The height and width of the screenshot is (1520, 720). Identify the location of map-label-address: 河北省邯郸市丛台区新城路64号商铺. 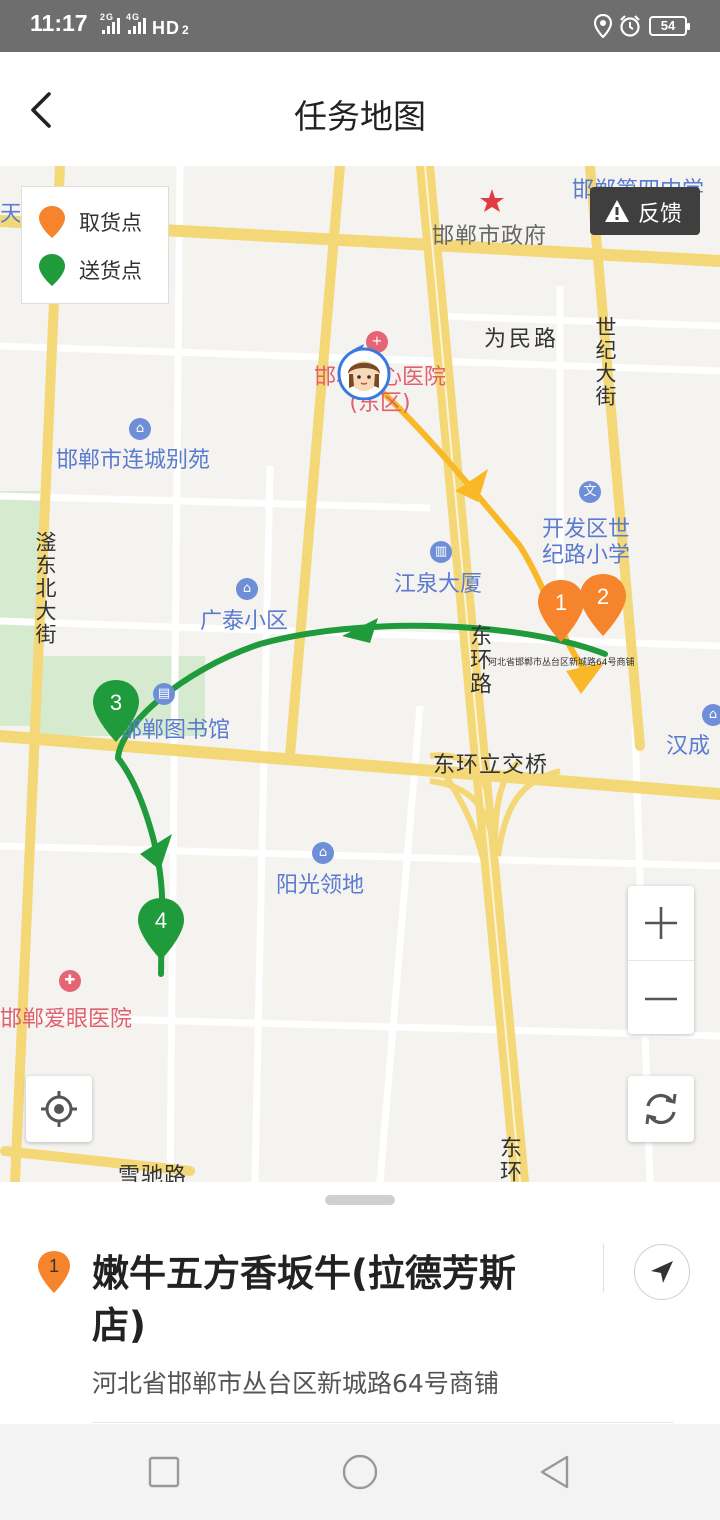
(561, 663).